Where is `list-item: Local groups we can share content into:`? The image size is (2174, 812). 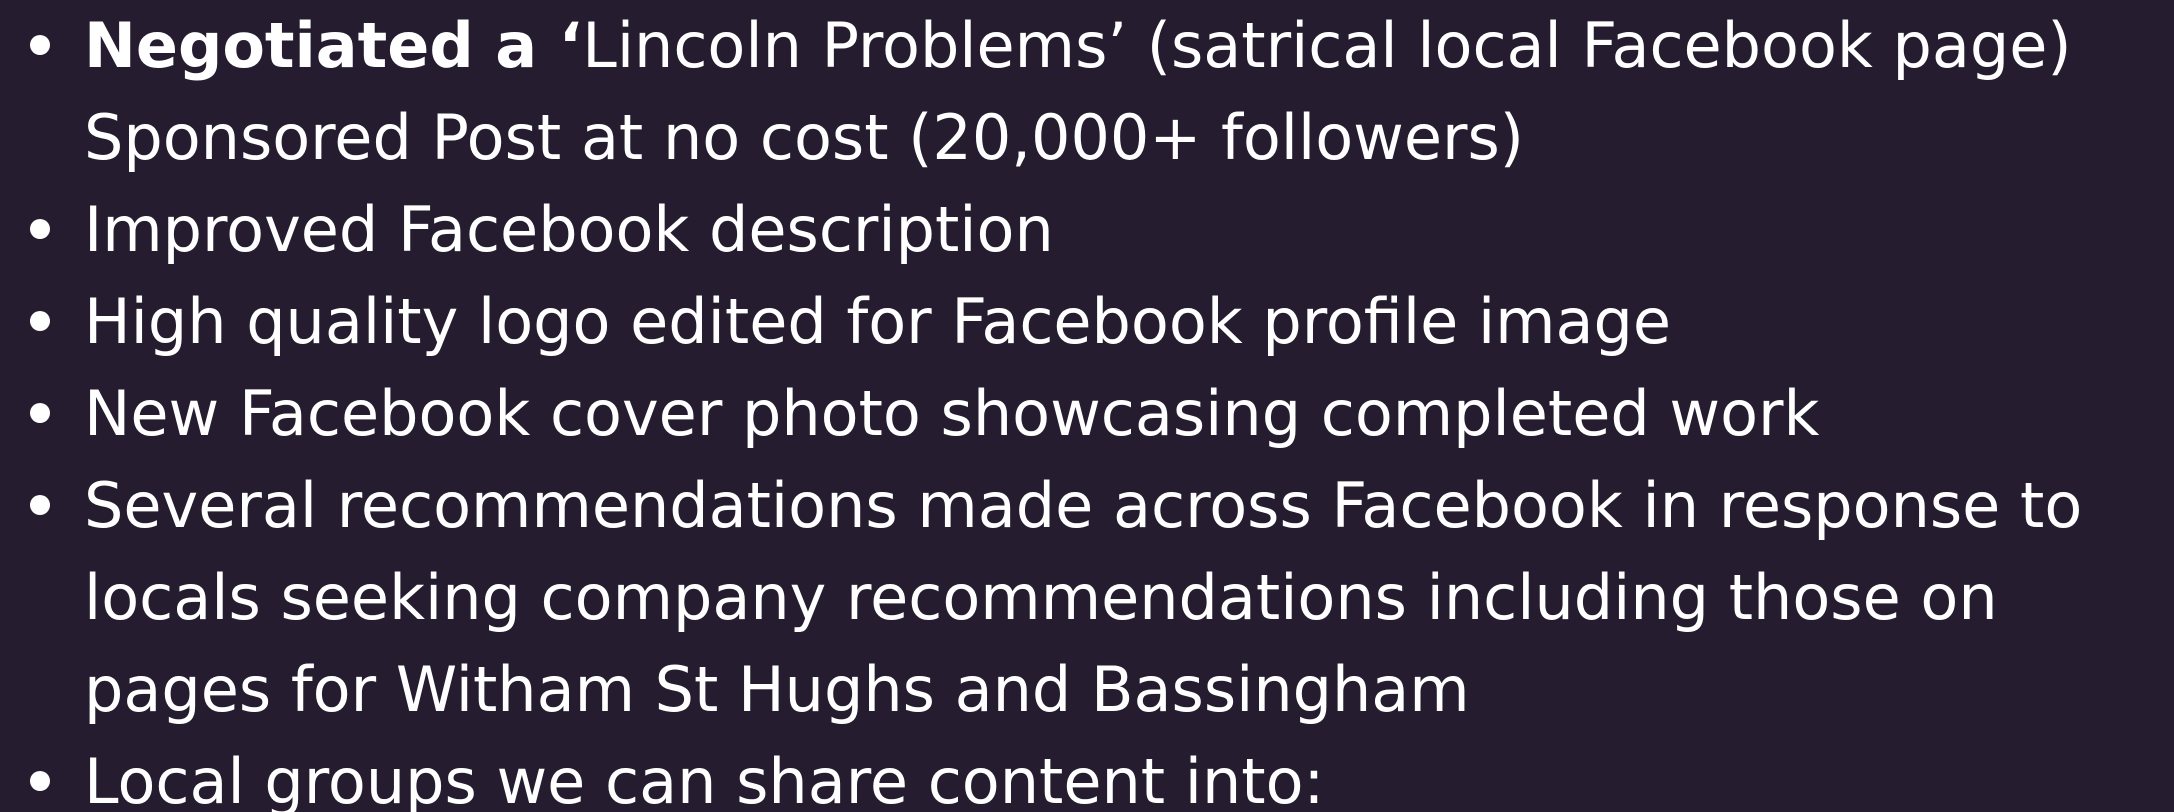
list-item: Local groups we can share content into: is located at coordinates (1087, 774).